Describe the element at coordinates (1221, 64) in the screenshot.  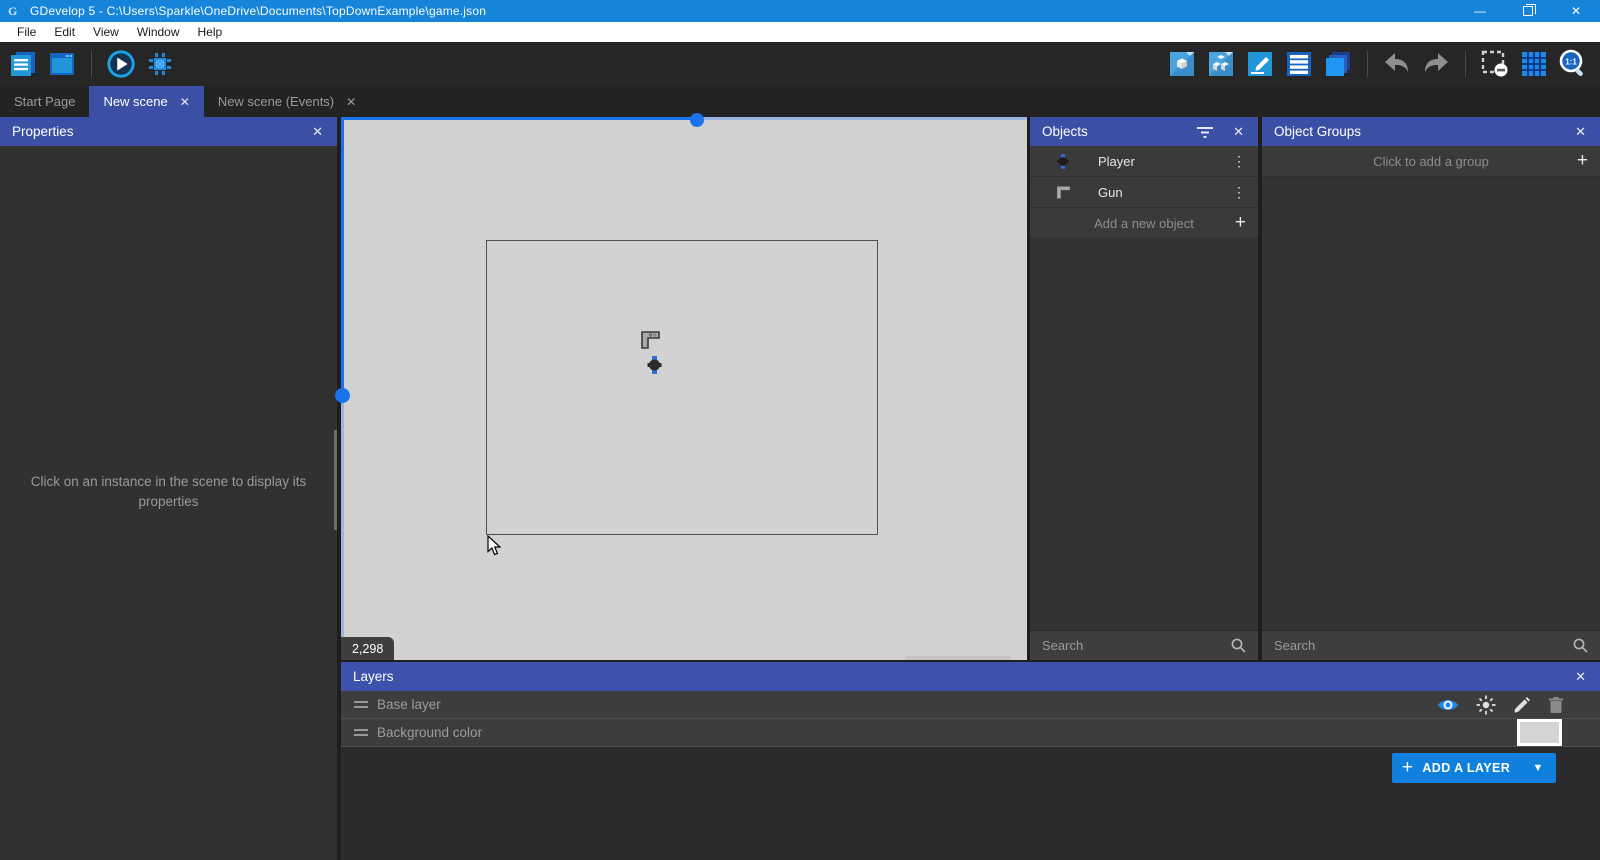
I see `toggle-object-groups-panel-button` at that location.